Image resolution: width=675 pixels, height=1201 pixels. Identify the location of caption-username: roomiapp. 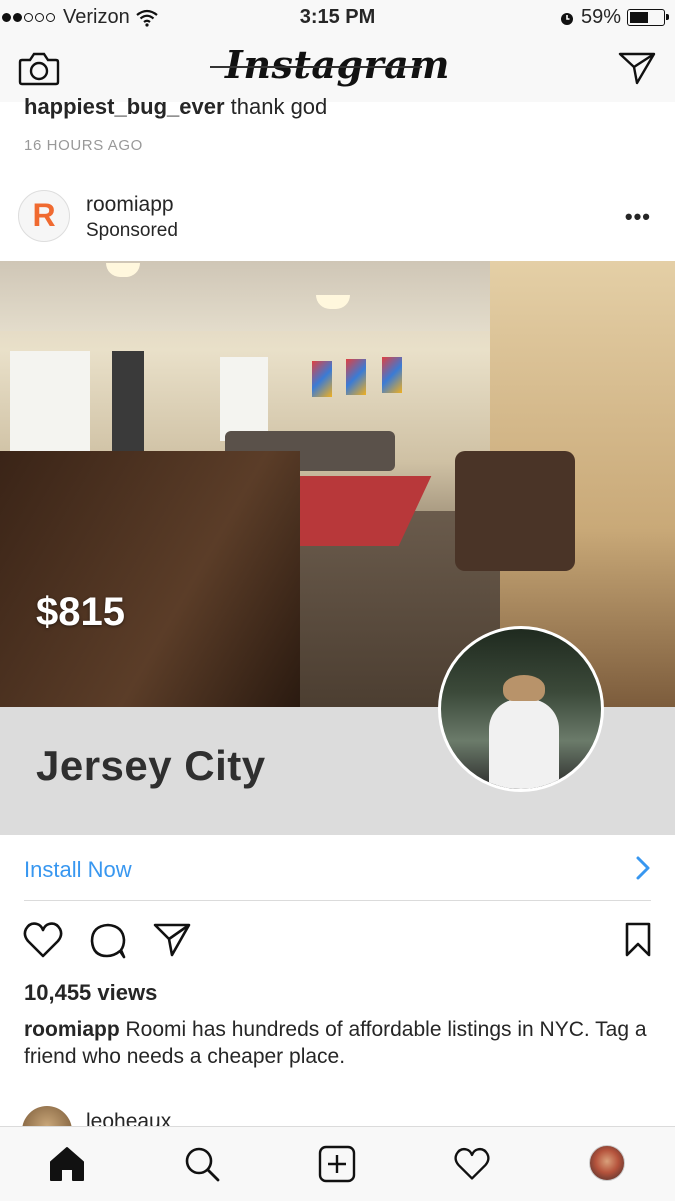
(72, 1029).